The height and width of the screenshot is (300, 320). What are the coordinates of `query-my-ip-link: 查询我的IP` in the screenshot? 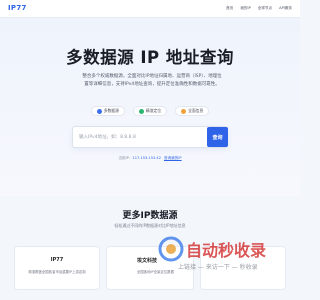 It's located at (173, 158).